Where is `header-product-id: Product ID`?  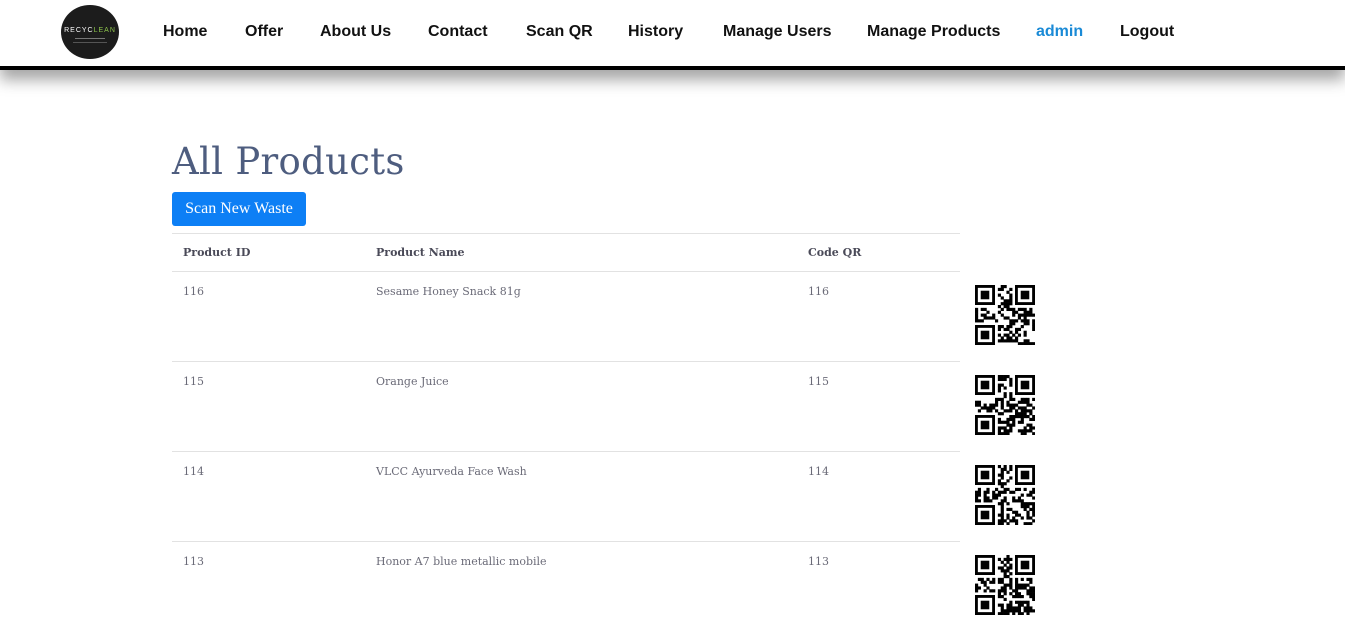 header-product-id: Product ID is located at coordinates (217, 252).